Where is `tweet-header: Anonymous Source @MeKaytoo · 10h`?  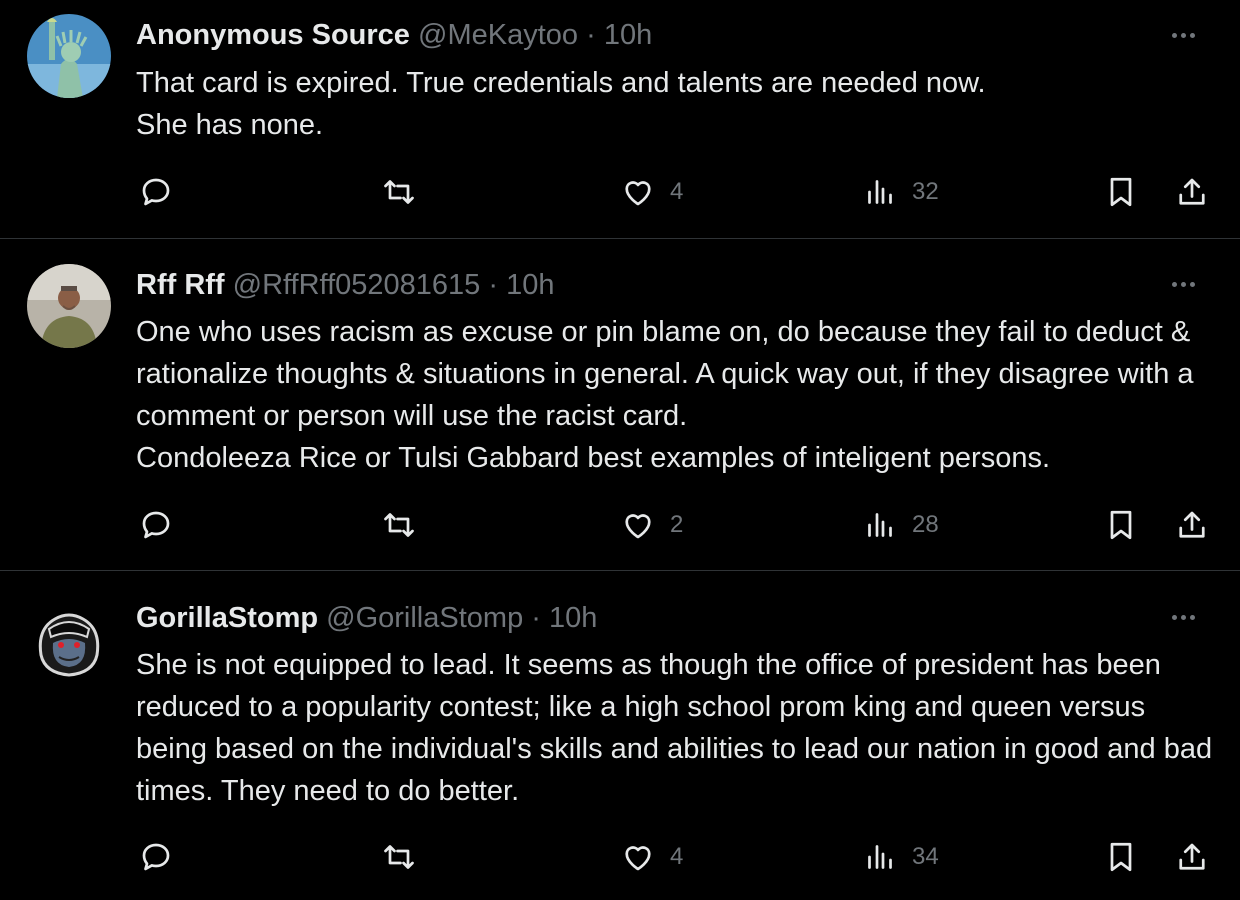
tweet-header: Anonymous Source @MeKaytoo · 10h is located at coordinates (394, 35).